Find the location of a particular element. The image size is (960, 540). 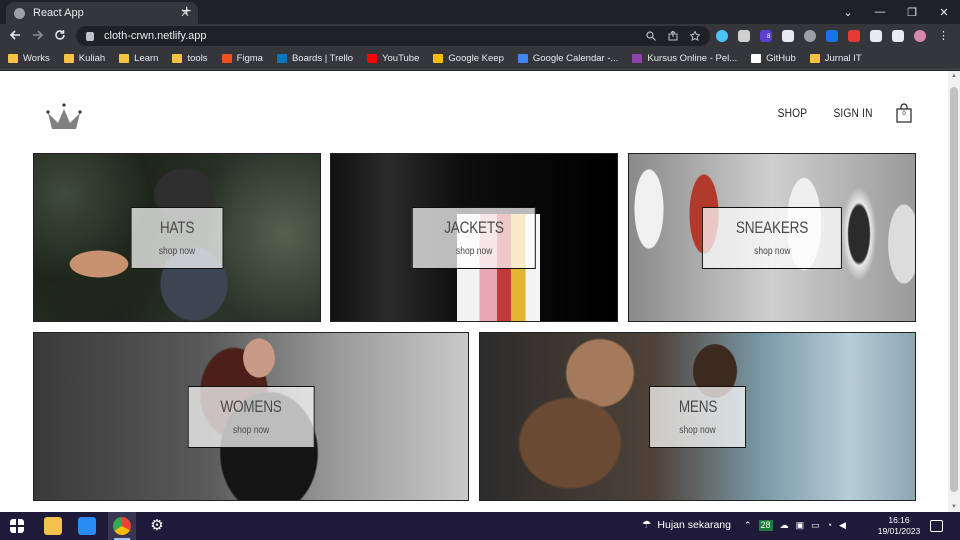

category-tile-sneakers: SNEAKERS shop now is located at coordinates (772, 237).